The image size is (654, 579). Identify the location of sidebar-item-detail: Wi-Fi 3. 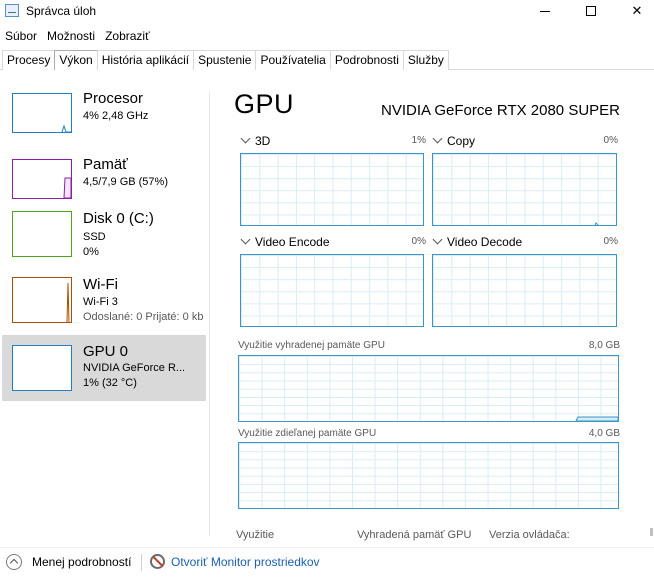
(100, 302).